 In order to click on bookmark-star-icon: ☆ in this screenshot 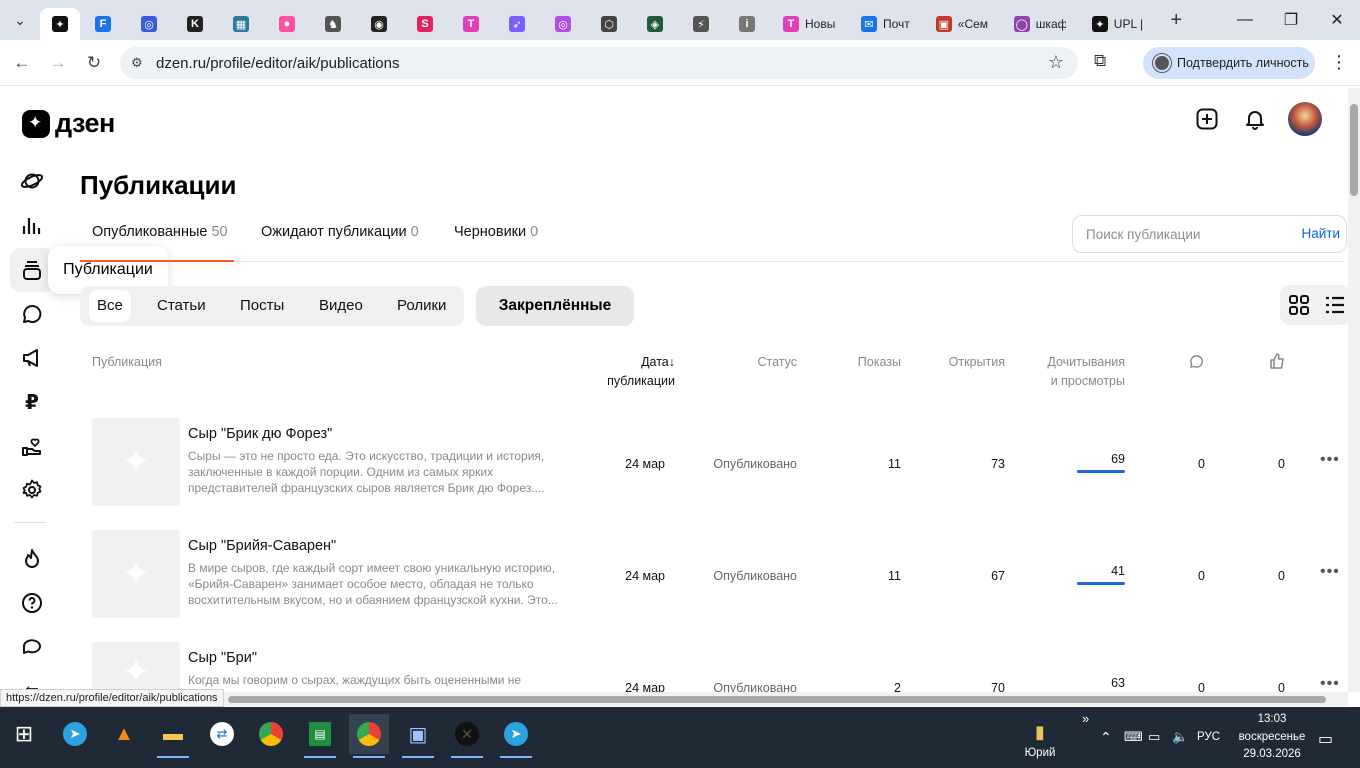, I will do `click(1056, 62)`.